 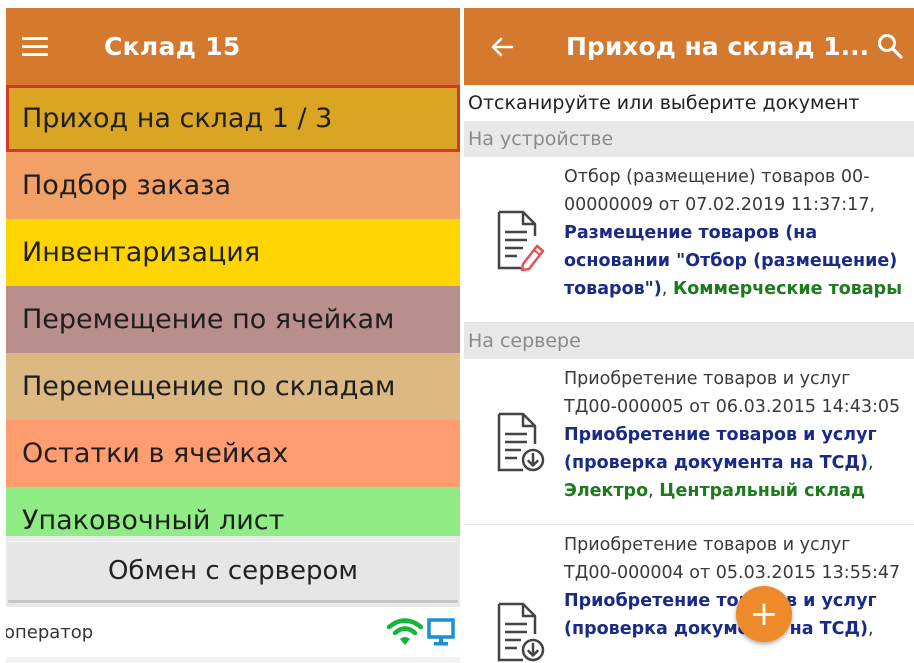 I want to click on organization-name: Электро, so click(x=606, y=491).